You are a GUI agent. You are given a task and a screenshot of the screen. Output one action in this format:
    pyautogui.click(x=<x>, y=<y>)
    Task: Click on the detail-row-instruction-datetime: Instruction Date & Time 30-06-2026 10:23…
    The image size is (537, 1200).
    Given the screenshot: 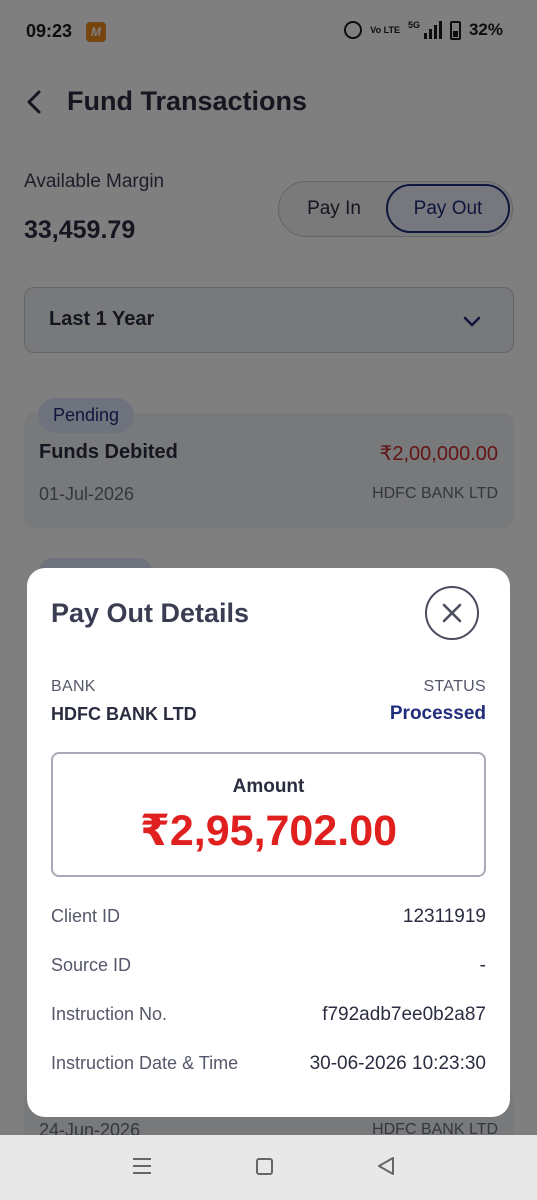 What is the action you would take?
    pyautogui.click(x=268, y=1068)
    